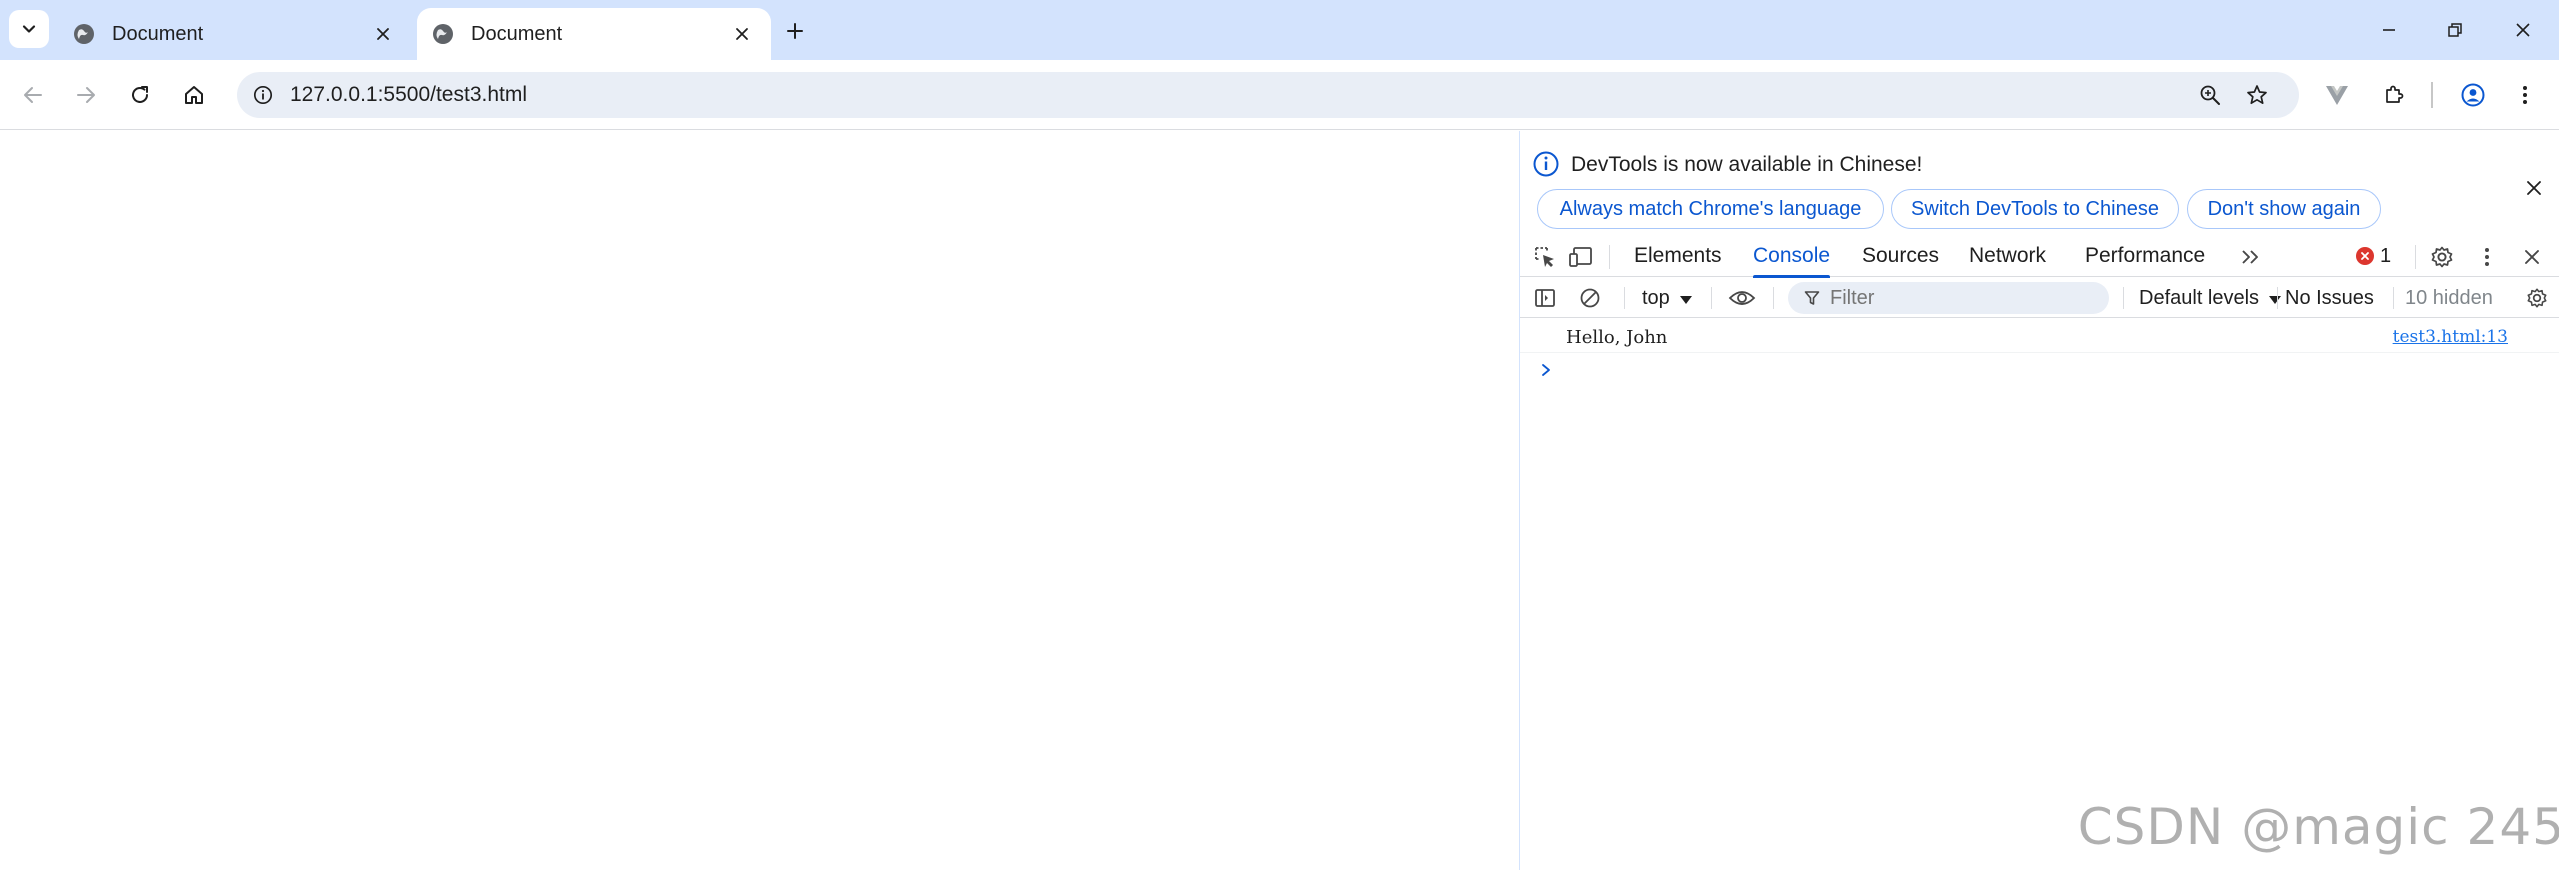  Describe the element at coordinates (2450, 337) in the screenshot. I see `log-source-link: test3.html:13` at that location.